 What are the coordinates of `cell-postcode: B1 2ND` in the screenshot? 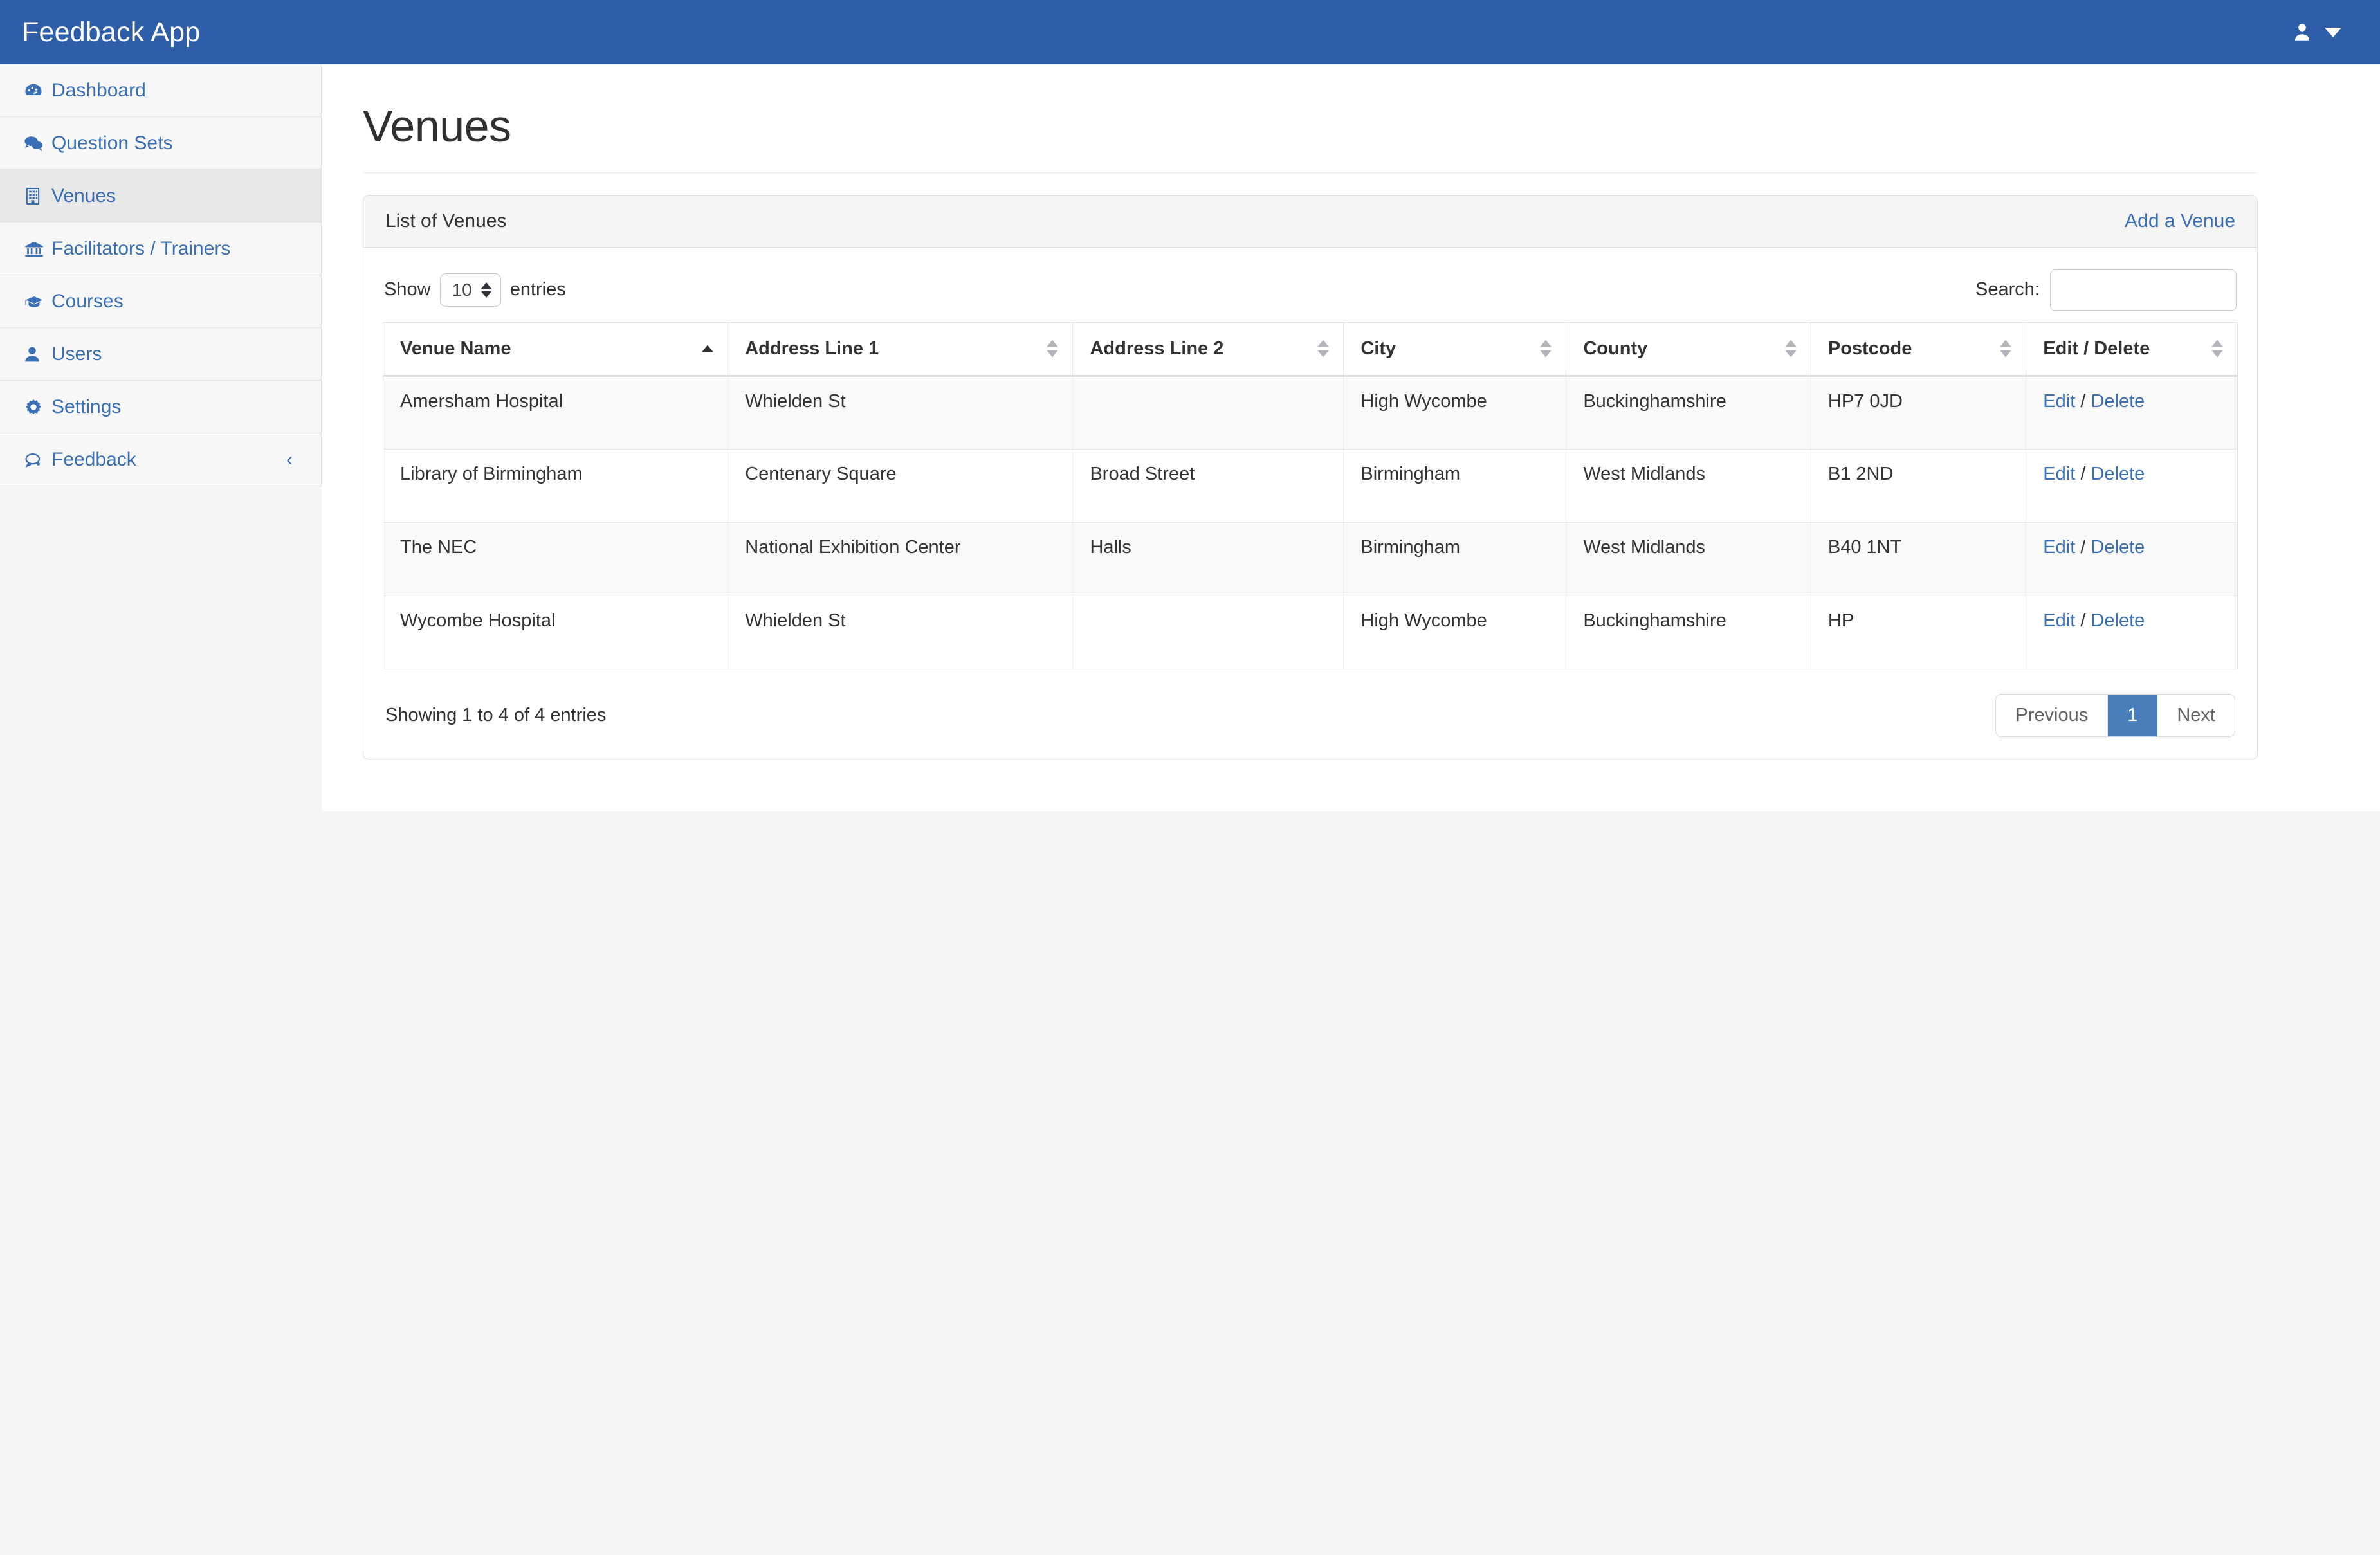 It's located at (1919, 486).